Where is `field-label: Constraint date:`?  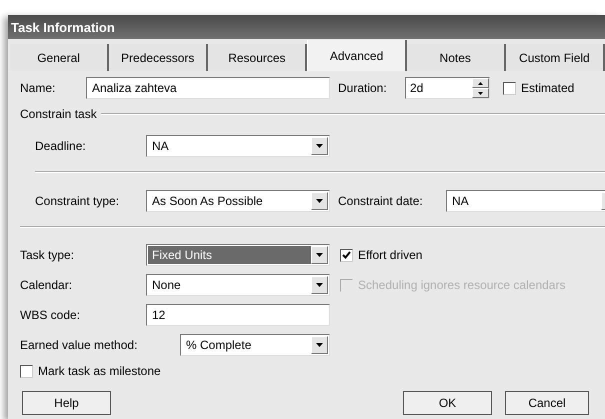
field-label: Constraint date: is located at coordinates (381, 201).